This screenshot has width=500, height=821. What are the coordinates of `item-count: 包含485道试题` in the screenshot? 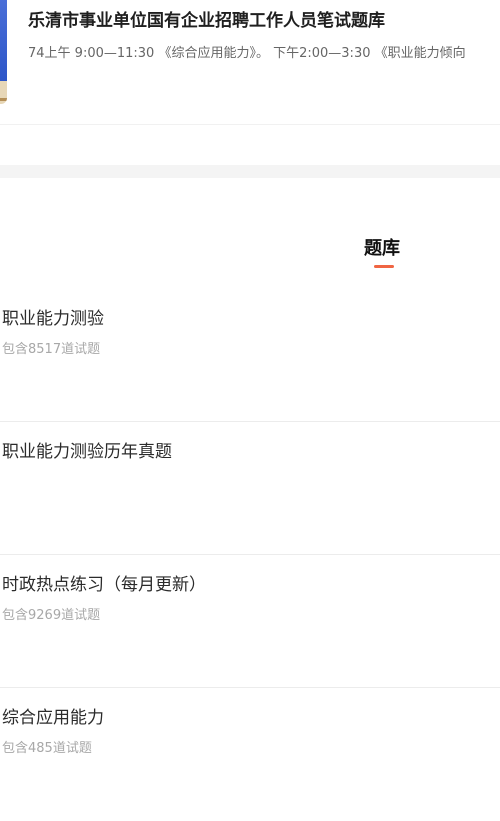 It's located at (47, 748).